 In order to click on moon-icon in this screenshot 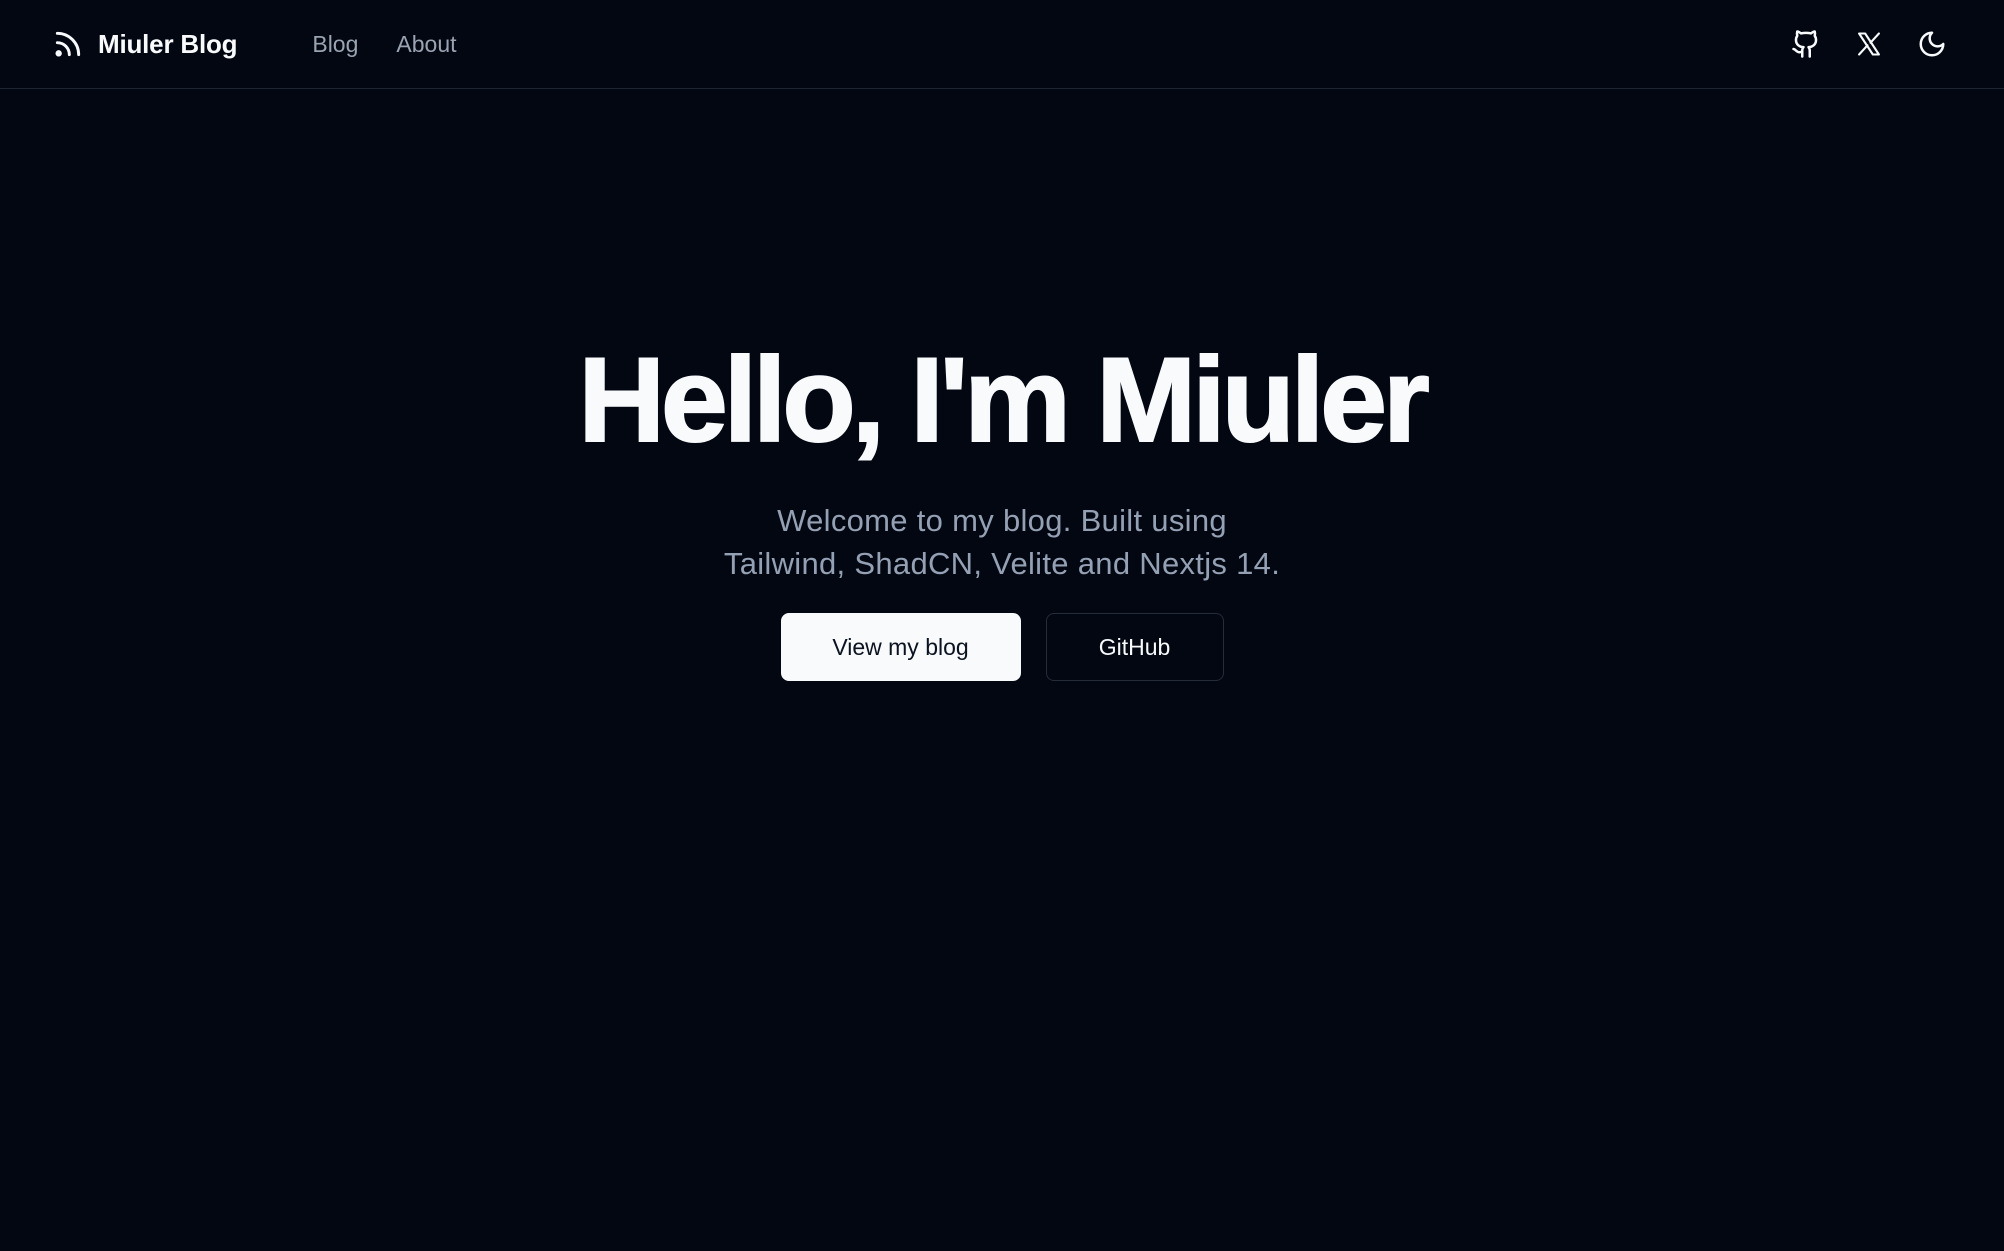, I will do `click(1932, 44)`.